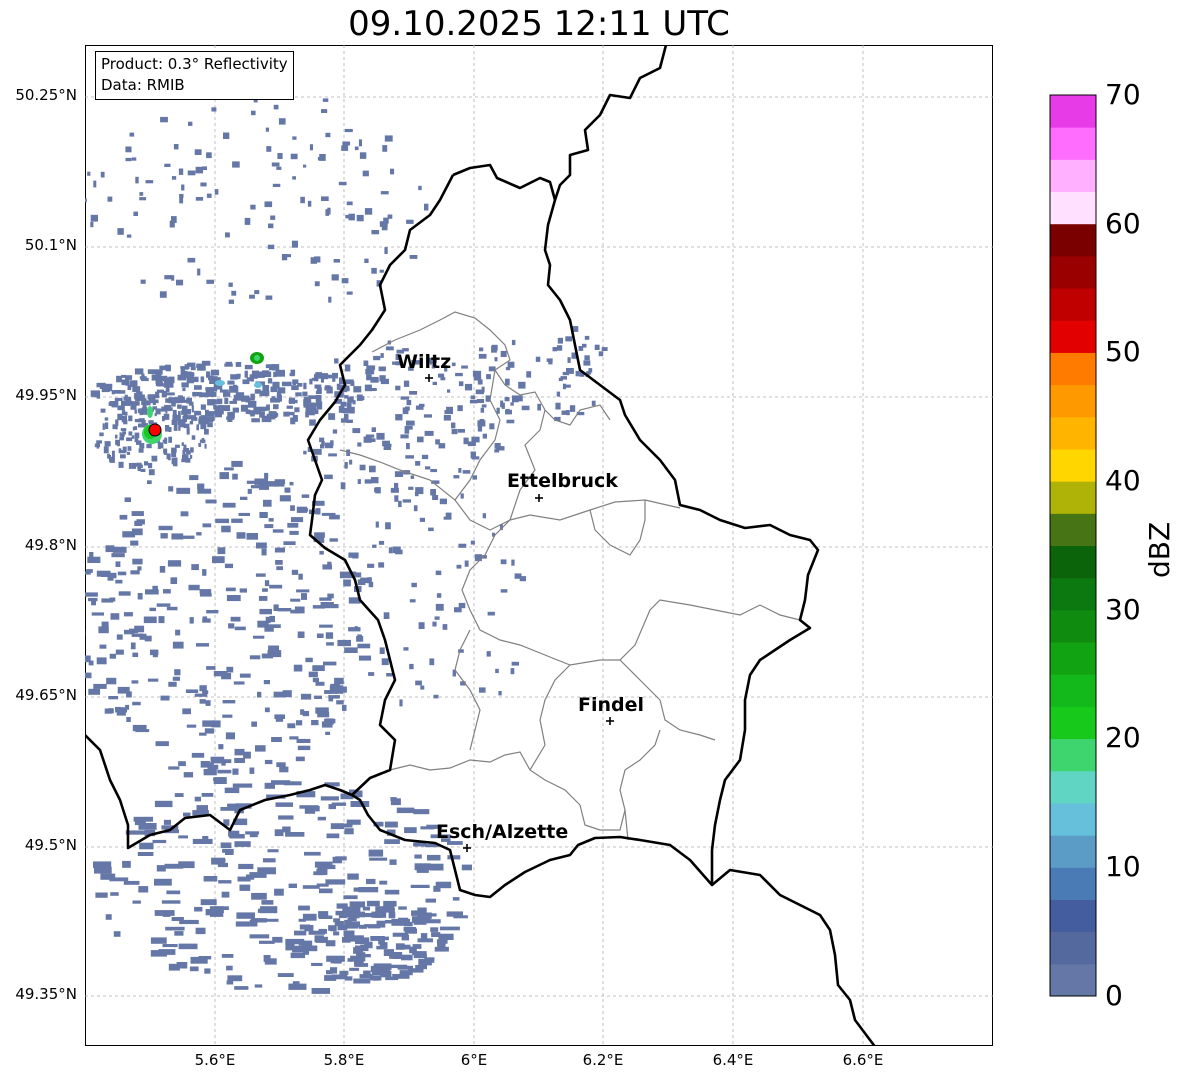 This screenshot has height=1081, width=1184. Describe the element at coordinates (155, 430) in the screenshot. I see `radar-site-icon` at that location.